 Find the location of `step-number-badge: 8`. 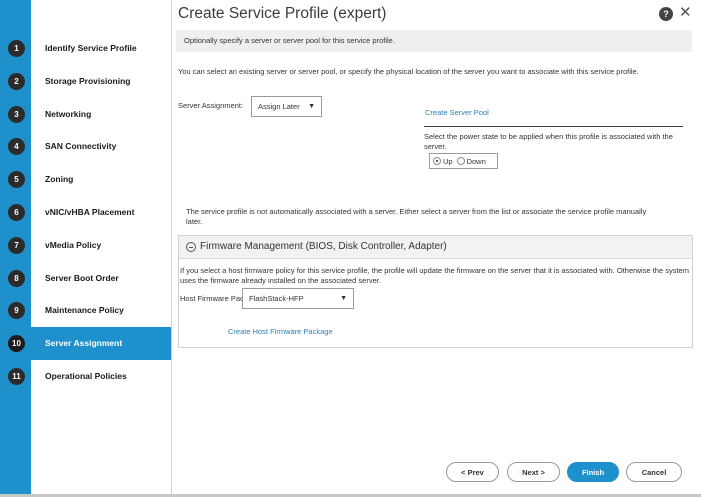

step-number-badge: 8 is located at coordinates (16, 278).